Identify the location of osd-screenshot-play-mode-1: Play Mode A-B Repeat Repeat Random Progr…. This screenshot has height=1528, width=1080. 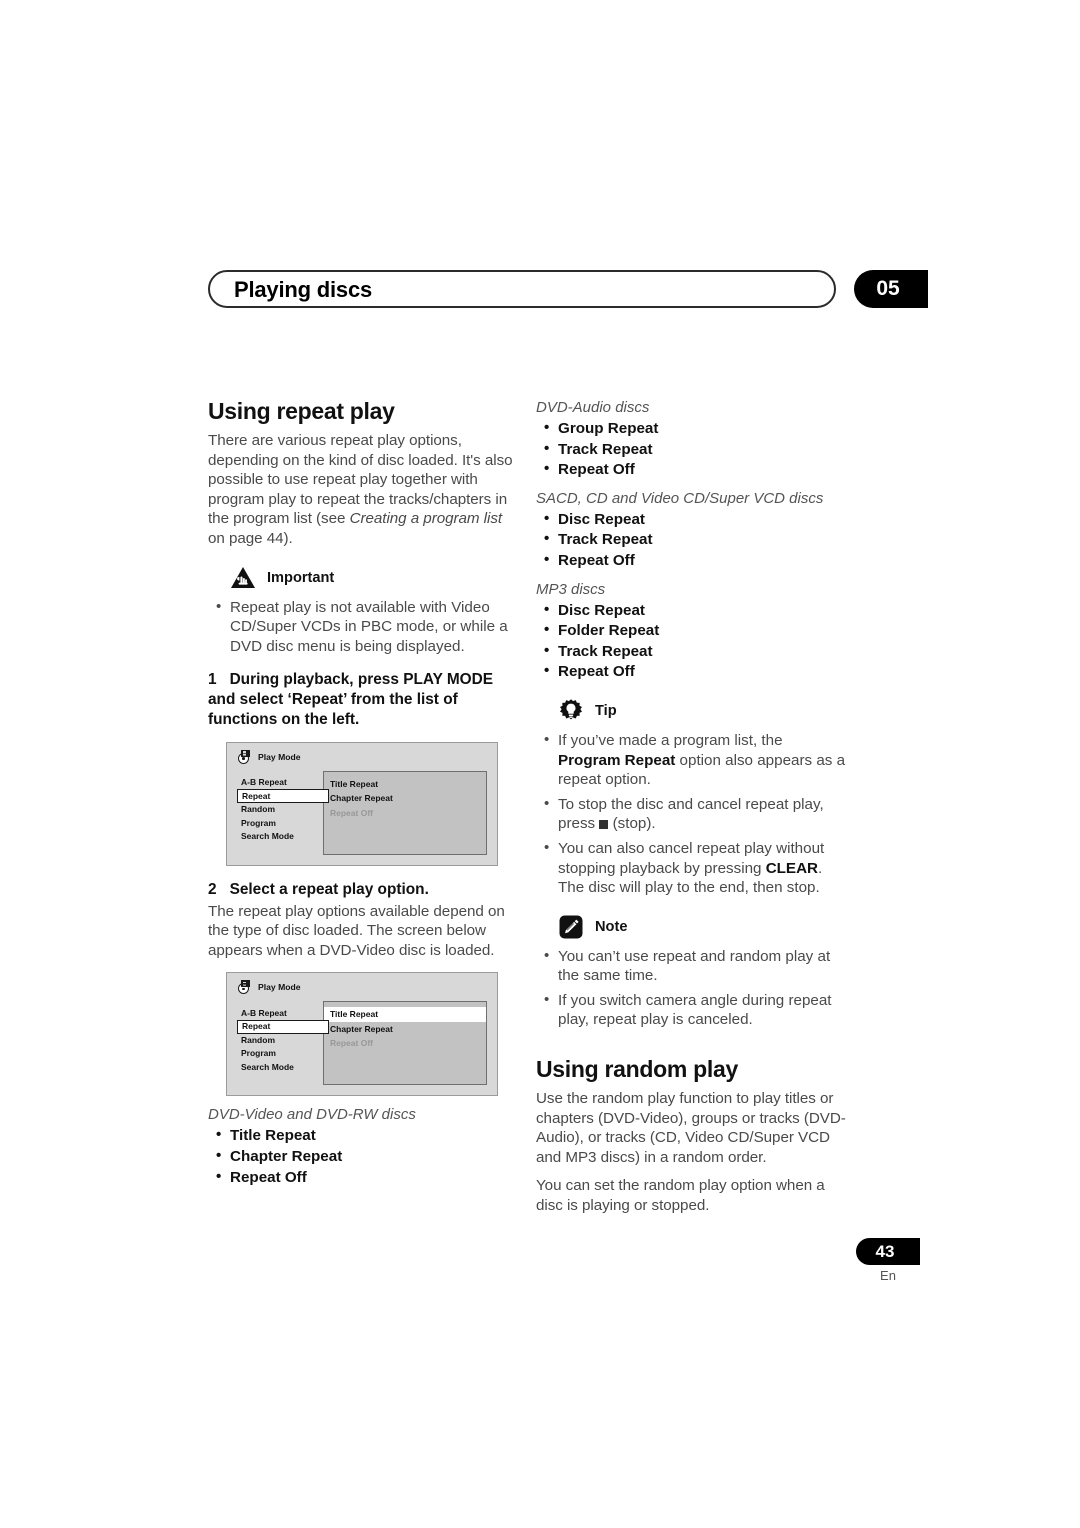
(362, 803).